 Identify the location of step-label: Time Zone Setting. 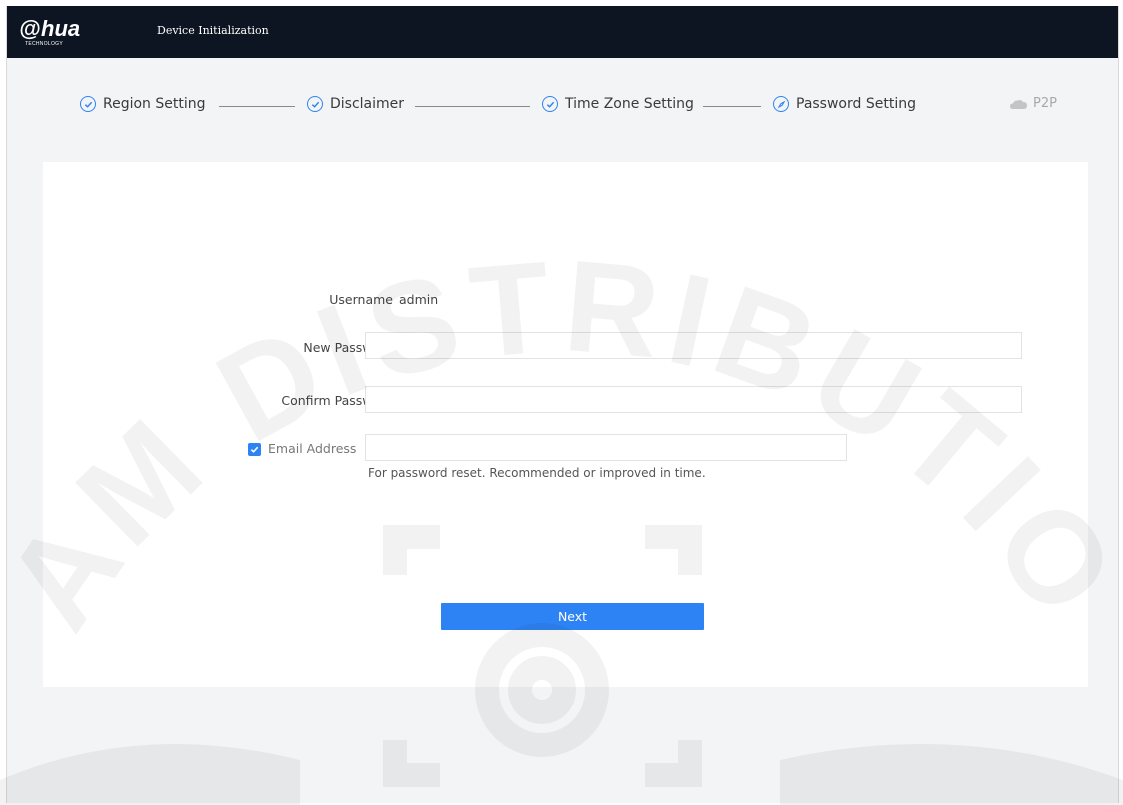
(629, 104).